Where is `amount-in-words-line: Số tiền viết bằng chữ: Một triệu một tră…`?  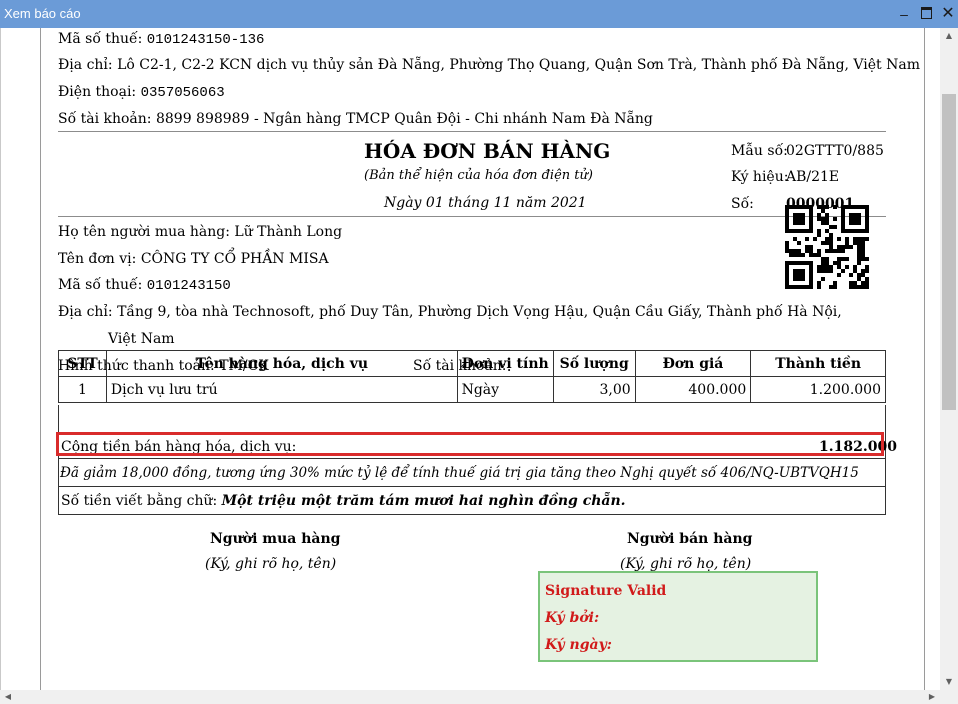
amount-in-words-line: Số tiền viết bằng chữ: Một triệu một tră… is located at coordinates (343, 501).